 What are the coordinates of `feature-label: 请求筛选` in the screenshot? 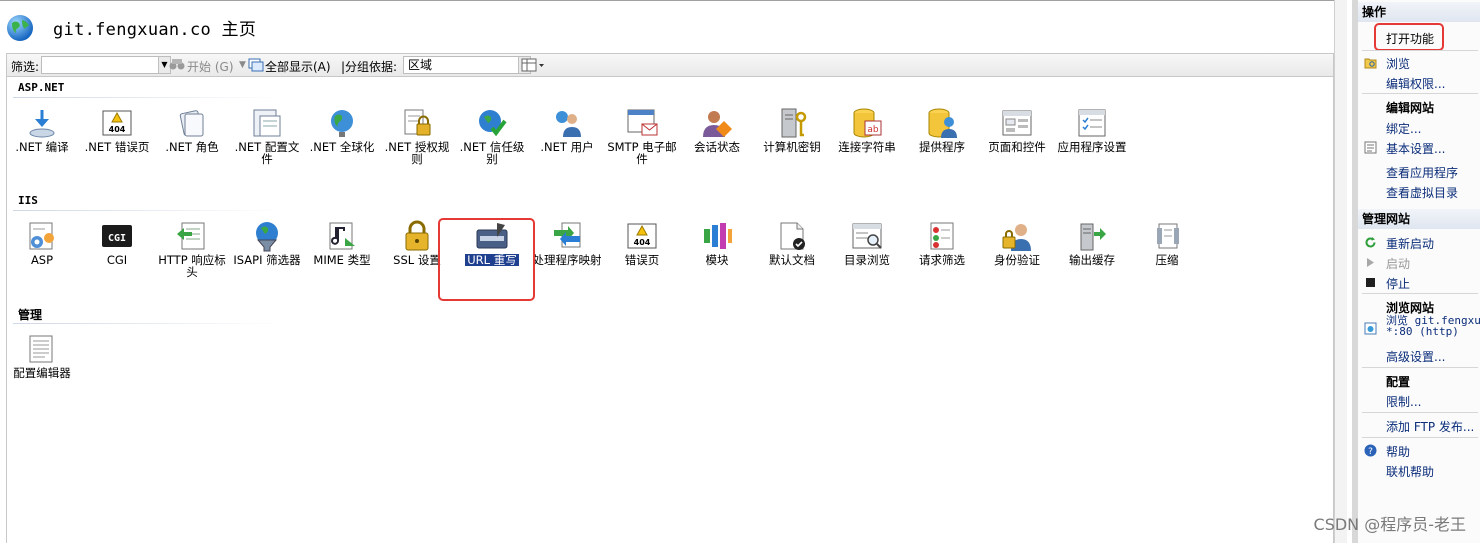 It's located at (942, 260).